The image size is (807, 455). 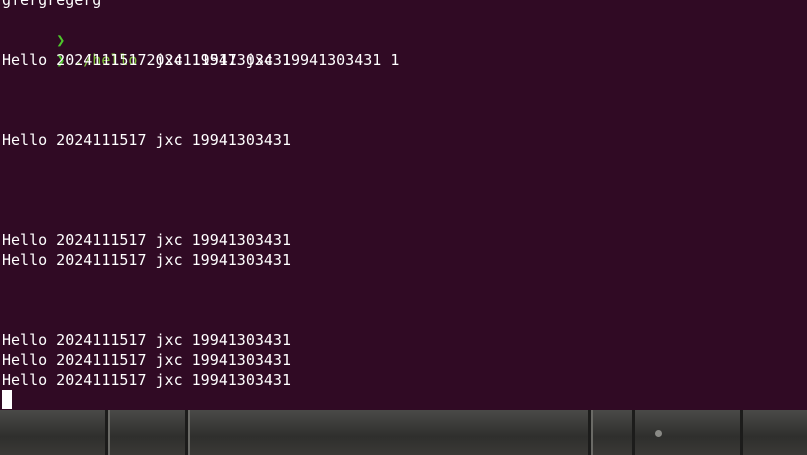 I want to click on desktop-wallpaper, so click(x=403, y=432).